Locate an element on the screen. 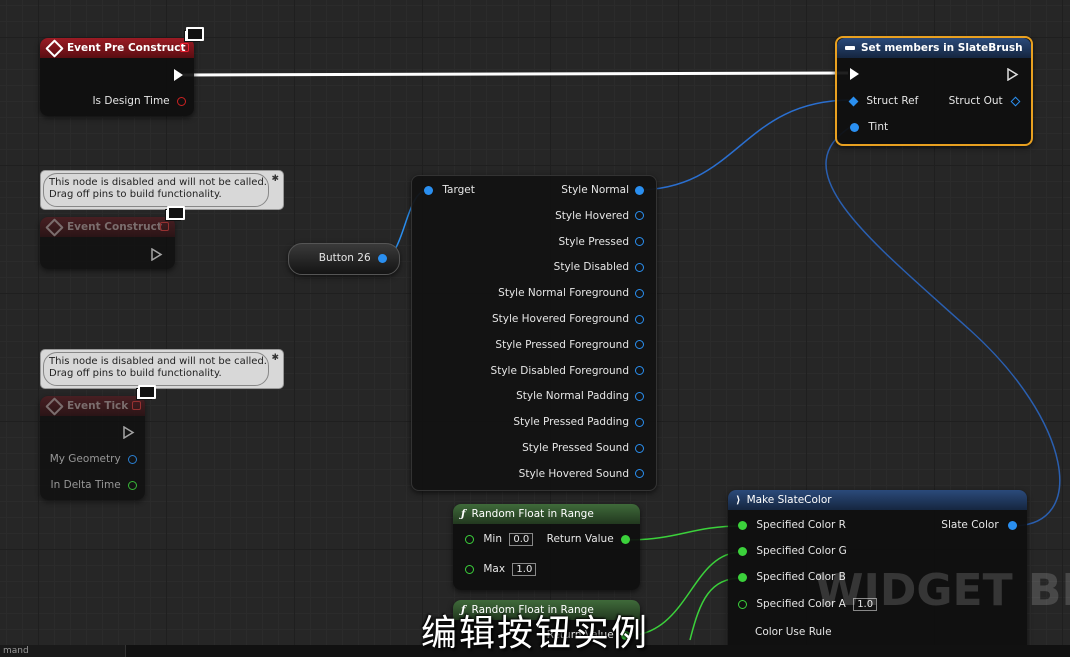 The width and height of the screenshot is (1070, 657). min-value-input: 0.0 is located at coordinates (521, 539).